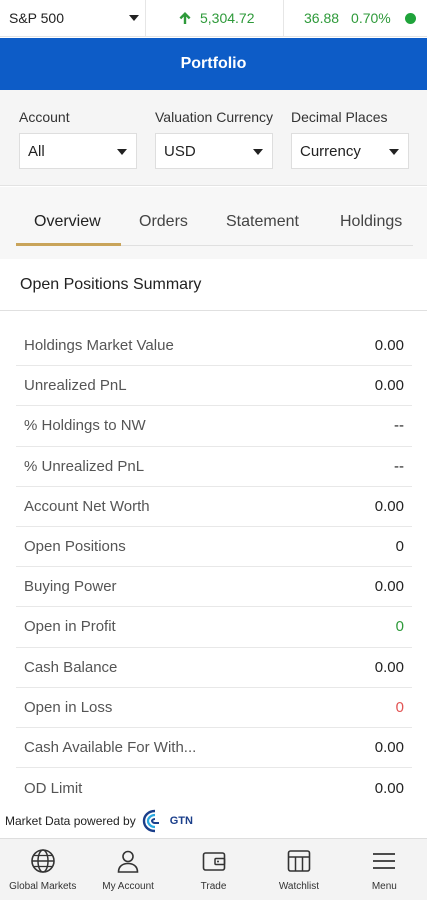  What do you see at coordinates (111, 284) in the screenshot?
I see `summary-title: Open Positions Summary` at bounding box center [111, 284].